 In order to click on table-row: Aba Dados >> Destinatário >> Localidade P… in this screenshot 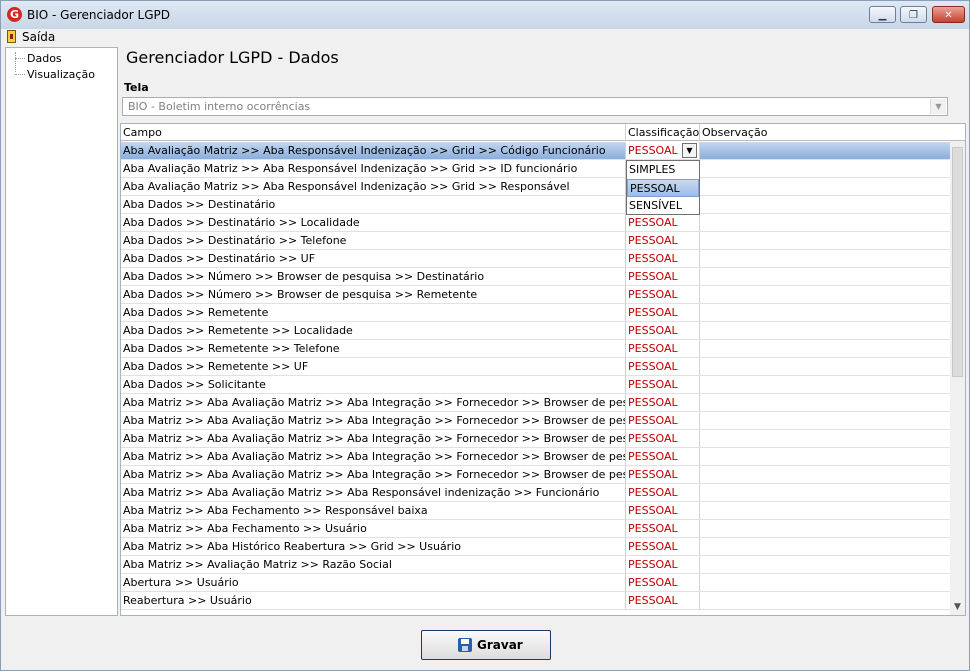, I will do `click(536, 223)`.